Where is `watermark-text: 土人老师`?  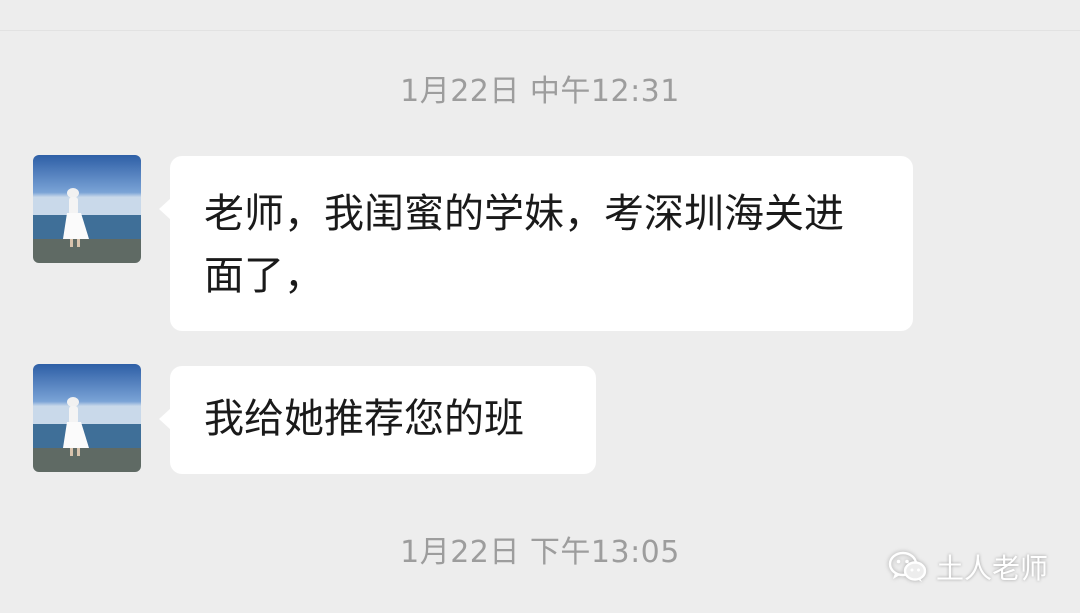 watermark-text: 土人老师 is located at coordinates (991, 568).